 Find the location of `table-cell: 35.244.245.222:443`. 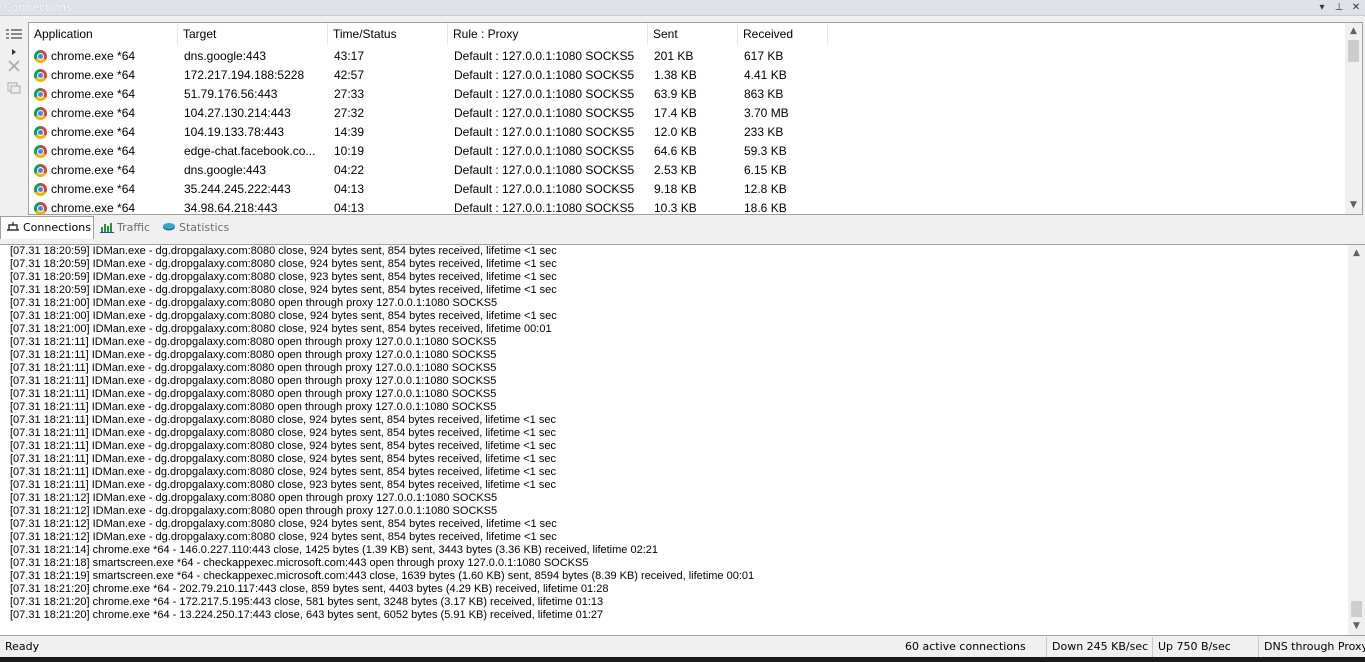

table-cell: 35.244.245.222:443 is located at coordinates (237, 189).